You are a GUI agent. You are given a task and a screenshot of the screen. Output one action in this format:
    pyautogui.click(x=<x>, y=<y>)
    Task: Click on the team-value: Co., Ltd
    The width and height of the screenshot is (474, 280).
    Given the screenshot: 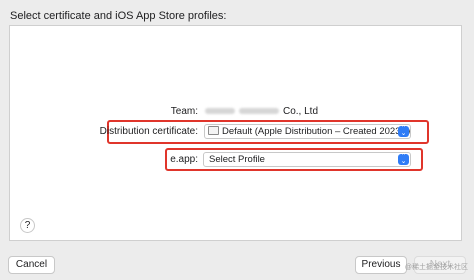 What is the action you would take?
    pyautogui.click(x=261, y=111)
    